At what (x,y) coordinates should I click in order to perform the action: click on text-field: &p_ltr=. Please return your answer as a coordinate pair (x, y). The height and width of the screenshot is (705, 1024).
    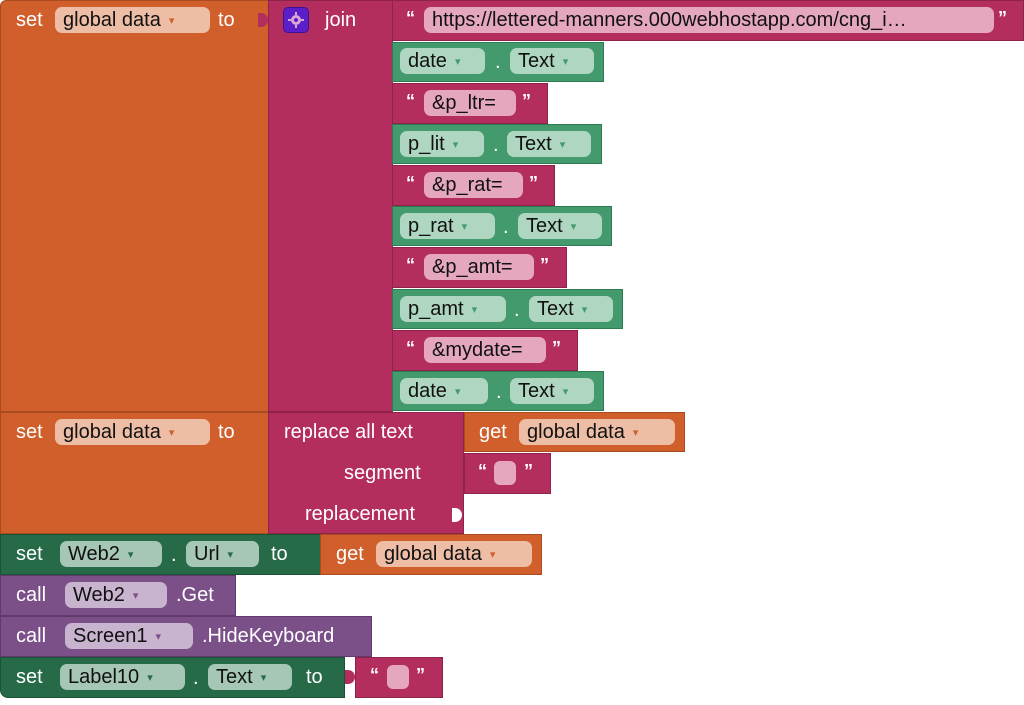
    Looking at the image, I should click on (470, 103).